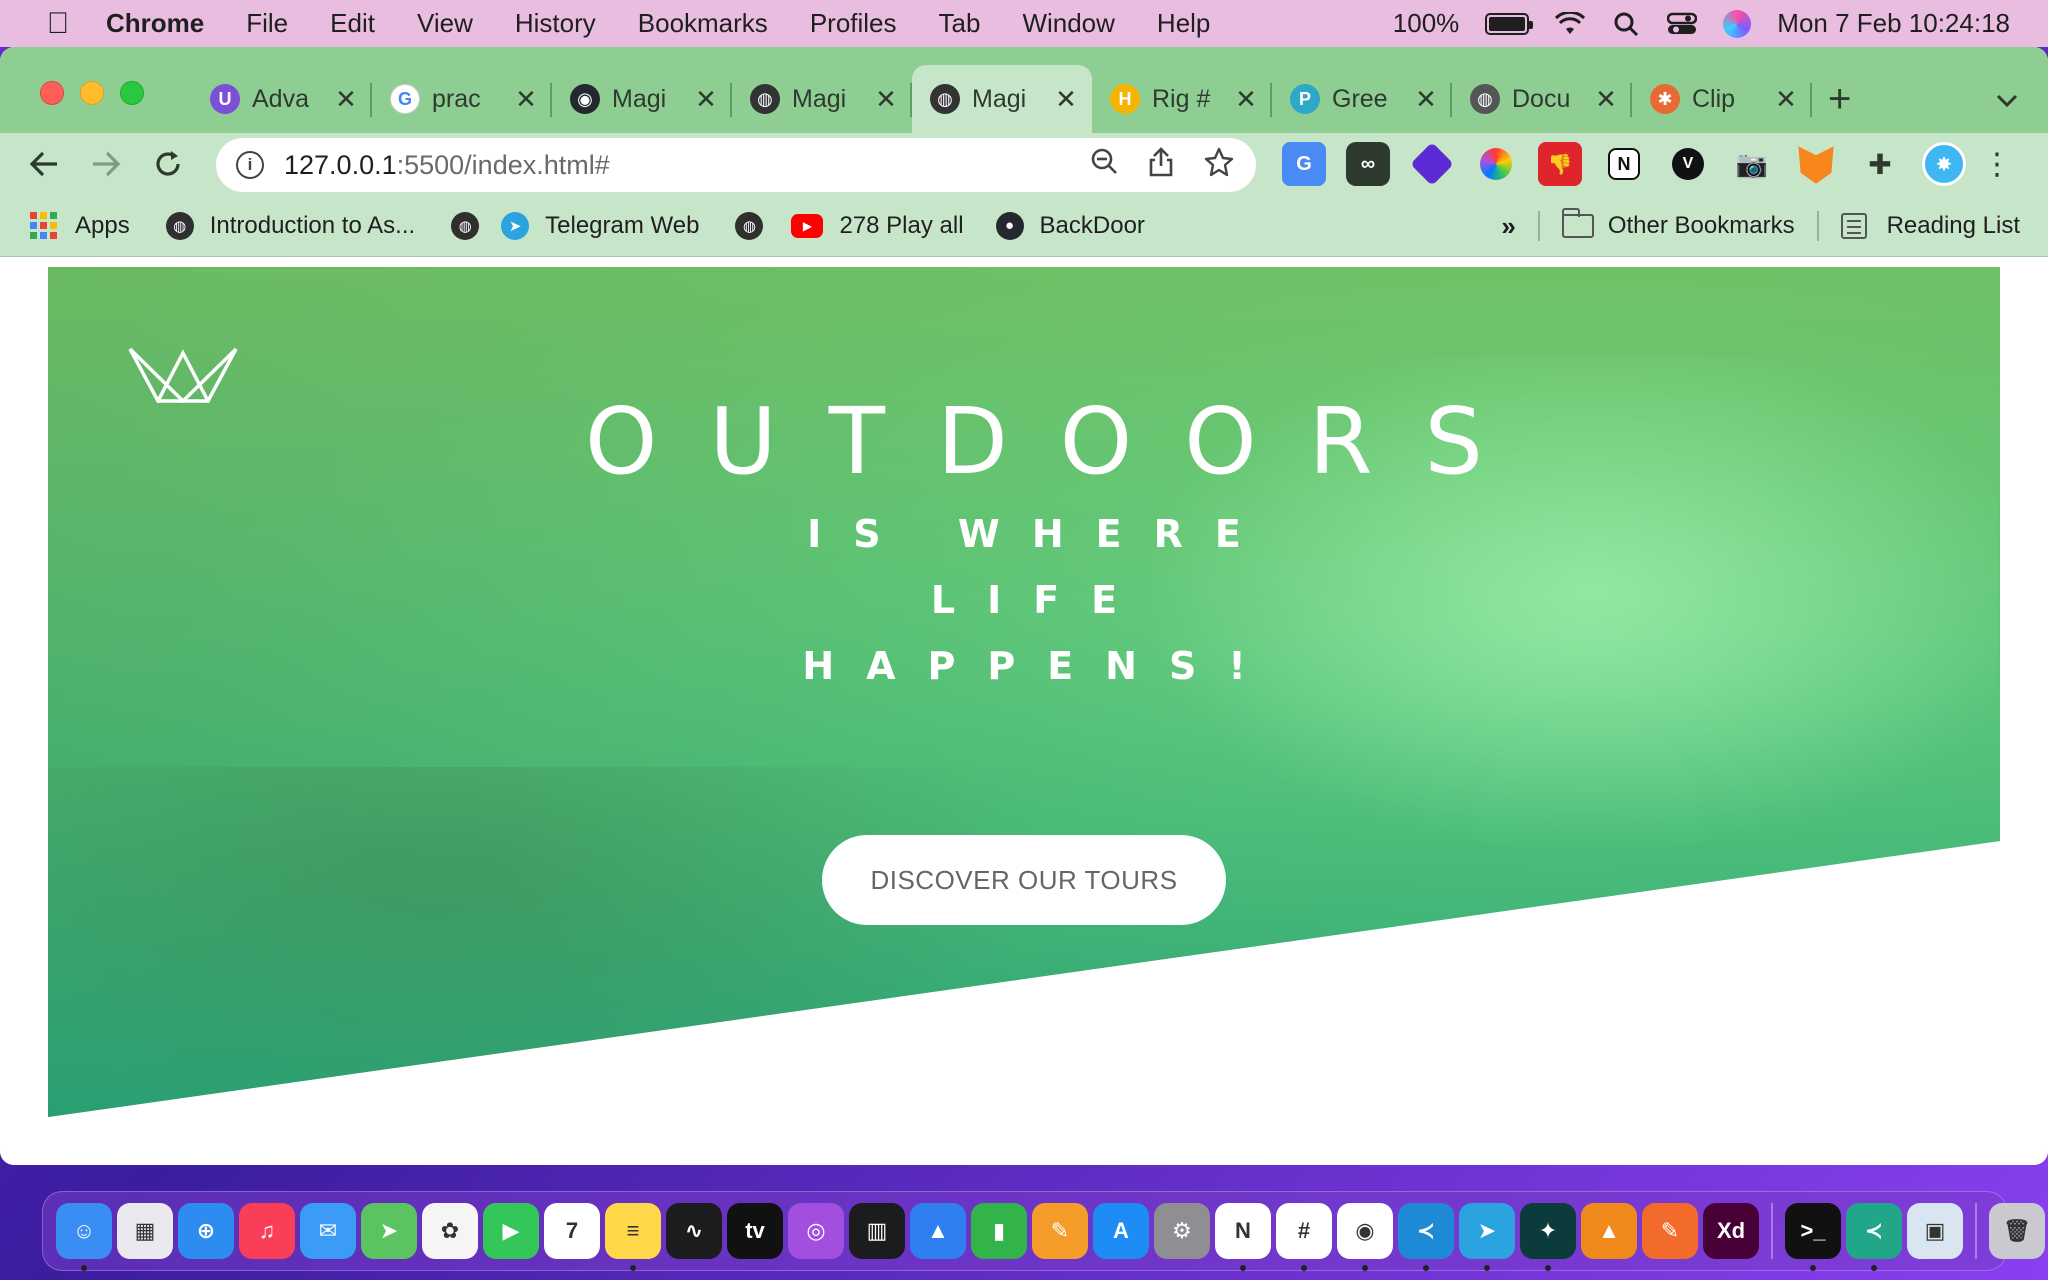 The height and width of the screenshot is (1280, 2048). I want to click on notion-icon: N, so click(1243, 1237).